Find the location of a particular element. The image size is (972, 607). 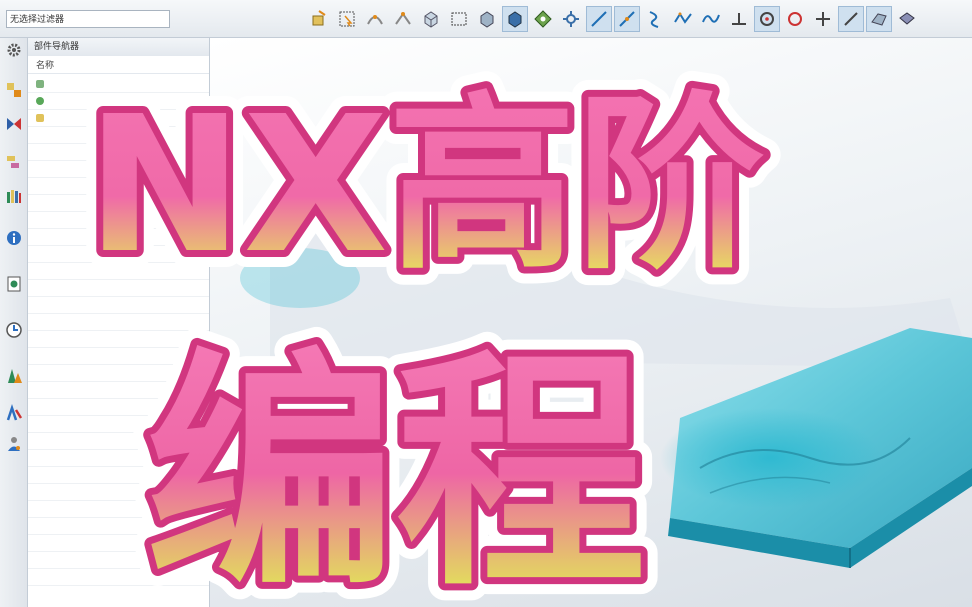

cube-select-icon is located at coordinates (431, 19).